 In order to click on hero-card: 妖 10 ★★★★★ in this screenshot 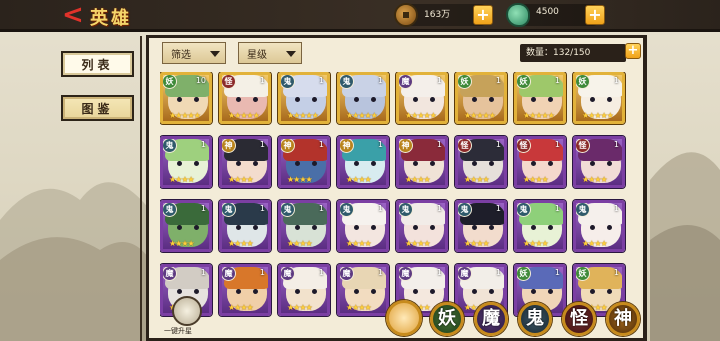, I will do `click(186, 98)`.